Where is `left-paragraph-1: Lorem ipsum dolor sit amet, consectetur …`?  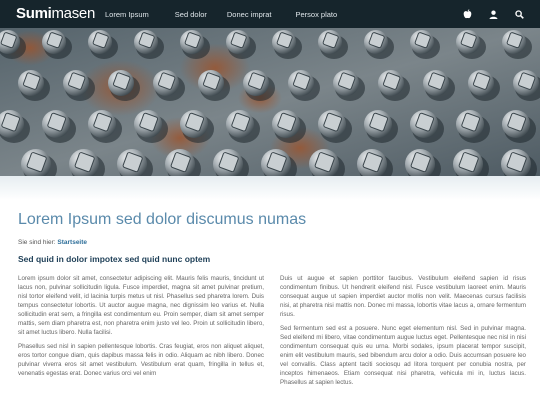
left-paragraph-1: Lorem ipsum dolor sit amet, consectetur … is located at coordinates (141, 305).